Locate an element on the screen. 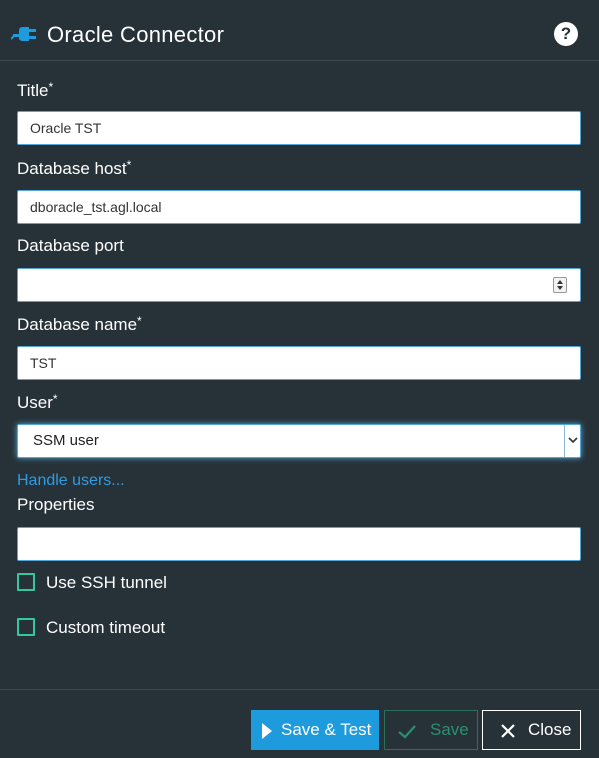 This screenshot has width=599, height=758. use-ssh-tunnel-label: Use SSH tunnel is located at coordinates (106, 583).